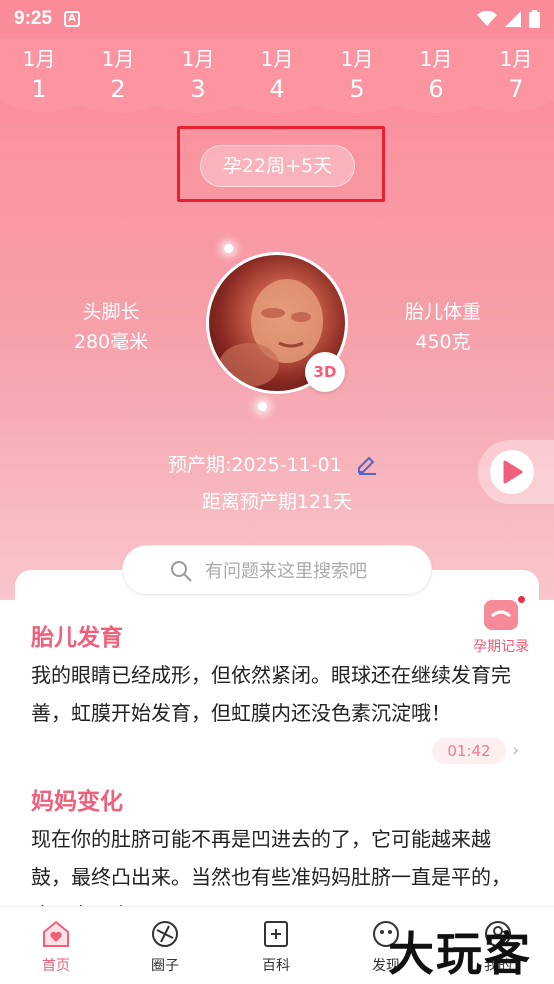 The image size is (554, 984). Describe the element at coordinates (367, 464) in the screenshot. I see `edit-icon` at that location.